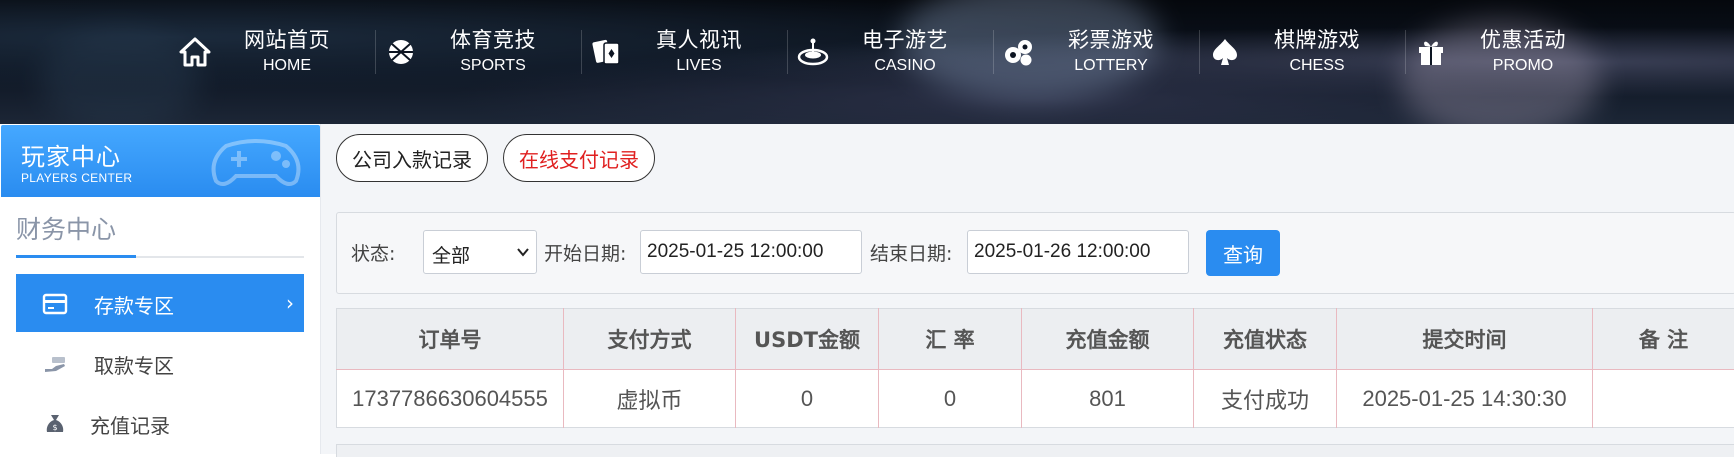  I want to click on status-label: 状态:, so click(373, 252).